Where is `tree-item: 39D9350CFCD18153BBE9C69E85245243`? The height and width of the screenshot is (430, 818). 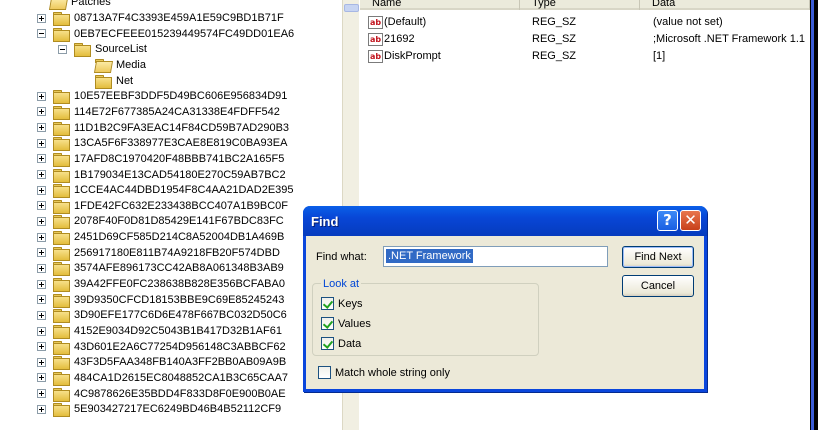 tree-item: 39D9350CFCD18153BBE9C69E85245243 is located at coordinates (161, 300).